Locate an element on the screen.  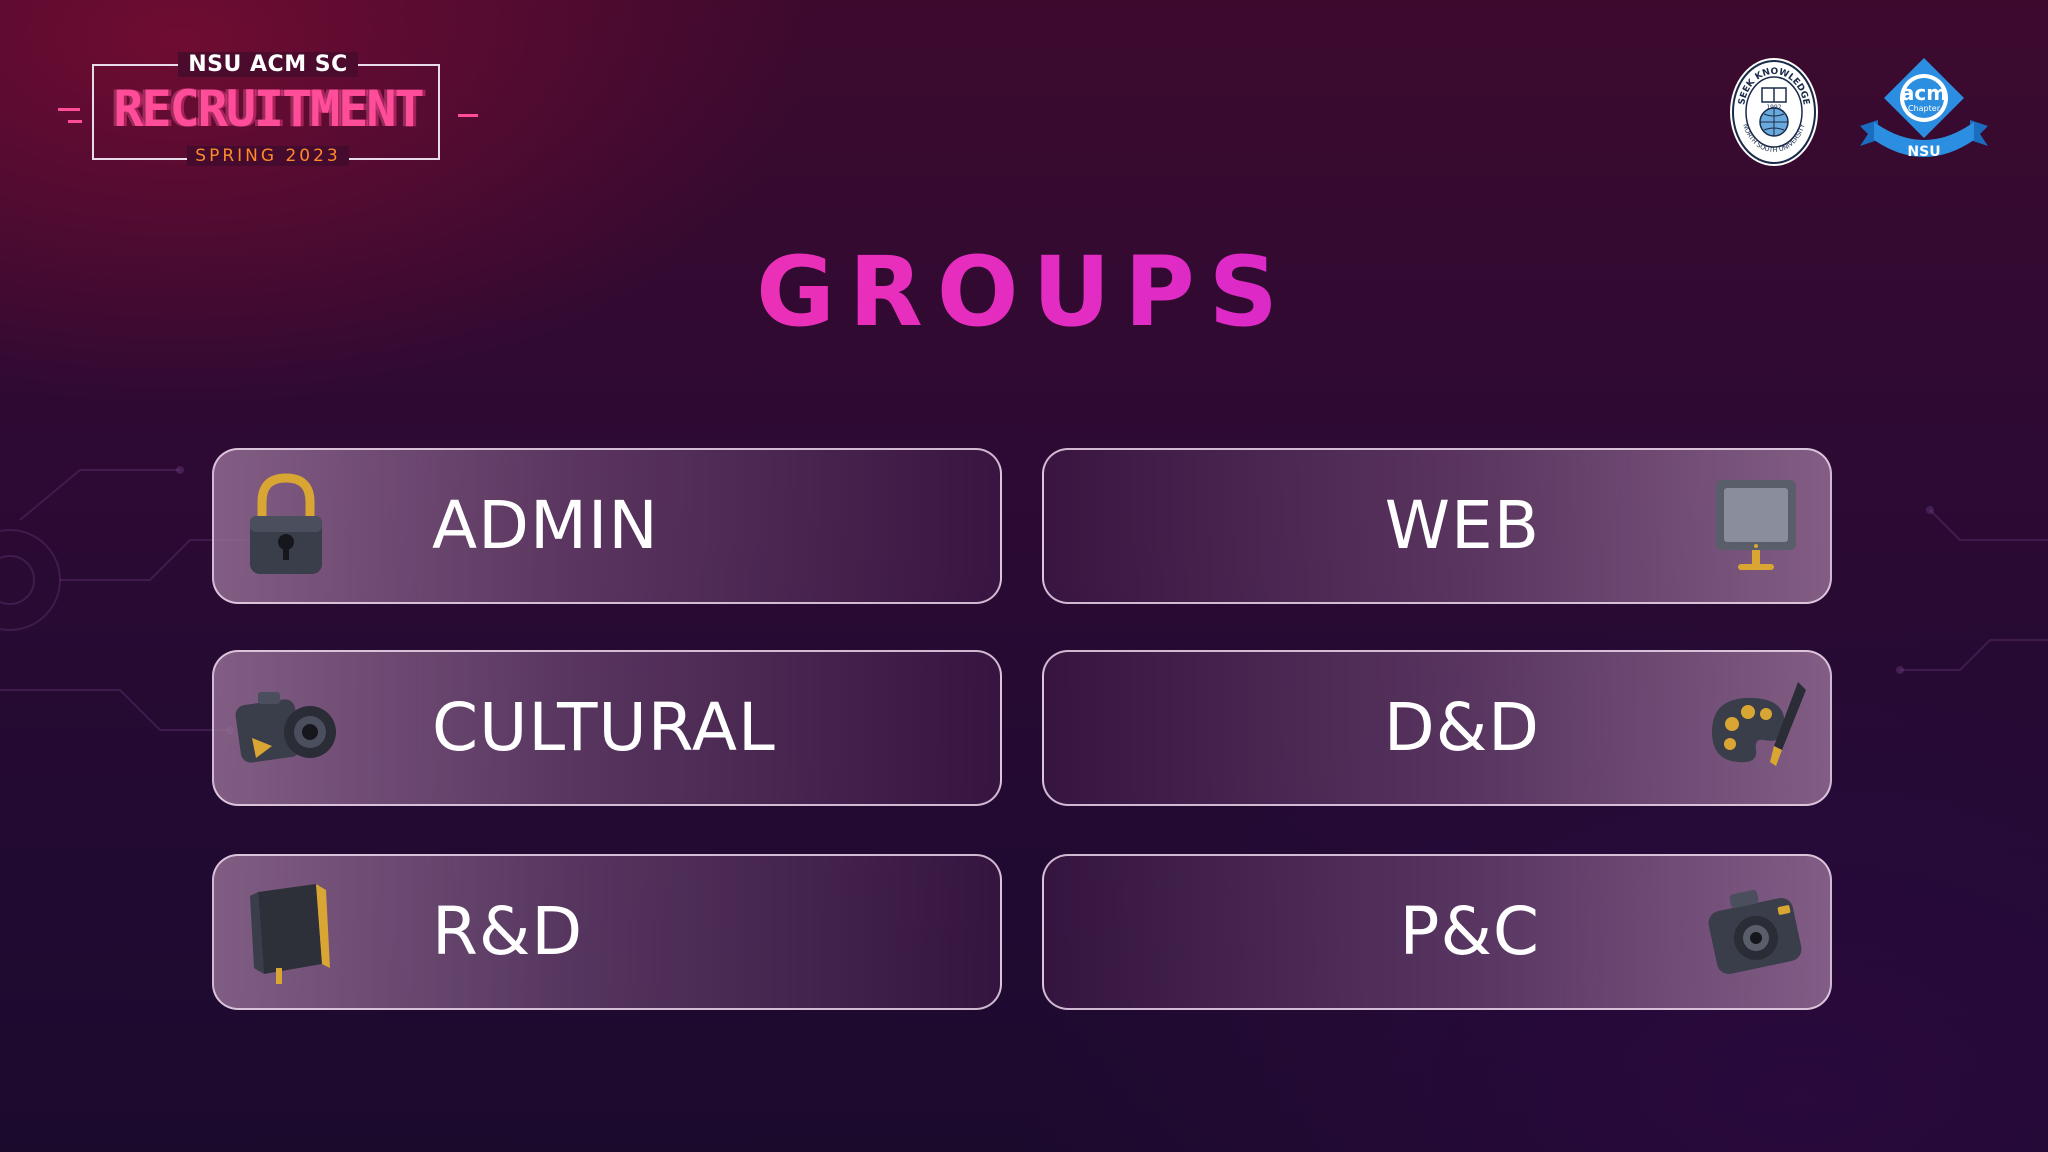
acm-chapter-logo: acm Chapter NSU is located at coordinates (1924, 109).